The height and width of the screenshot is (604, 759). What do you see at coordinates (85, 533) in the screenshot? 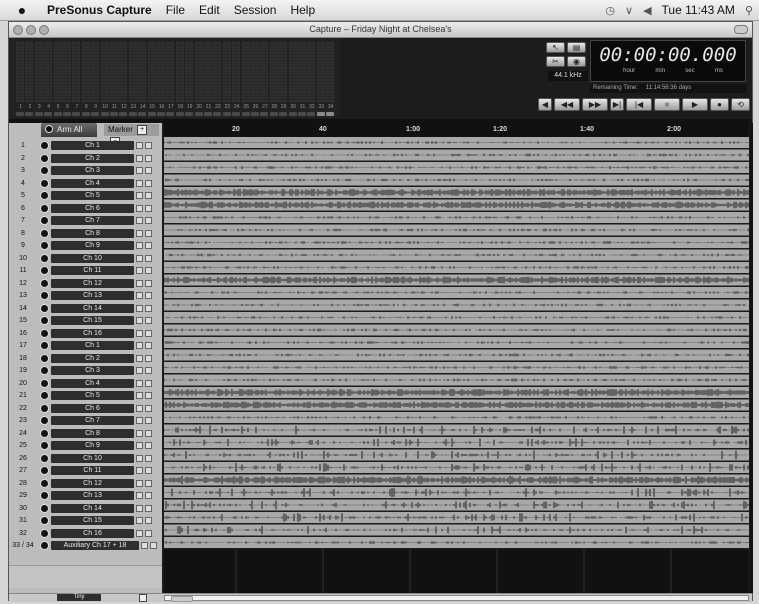
I see `track-row: 32 Ch 16` at bounding box center [85, 533].